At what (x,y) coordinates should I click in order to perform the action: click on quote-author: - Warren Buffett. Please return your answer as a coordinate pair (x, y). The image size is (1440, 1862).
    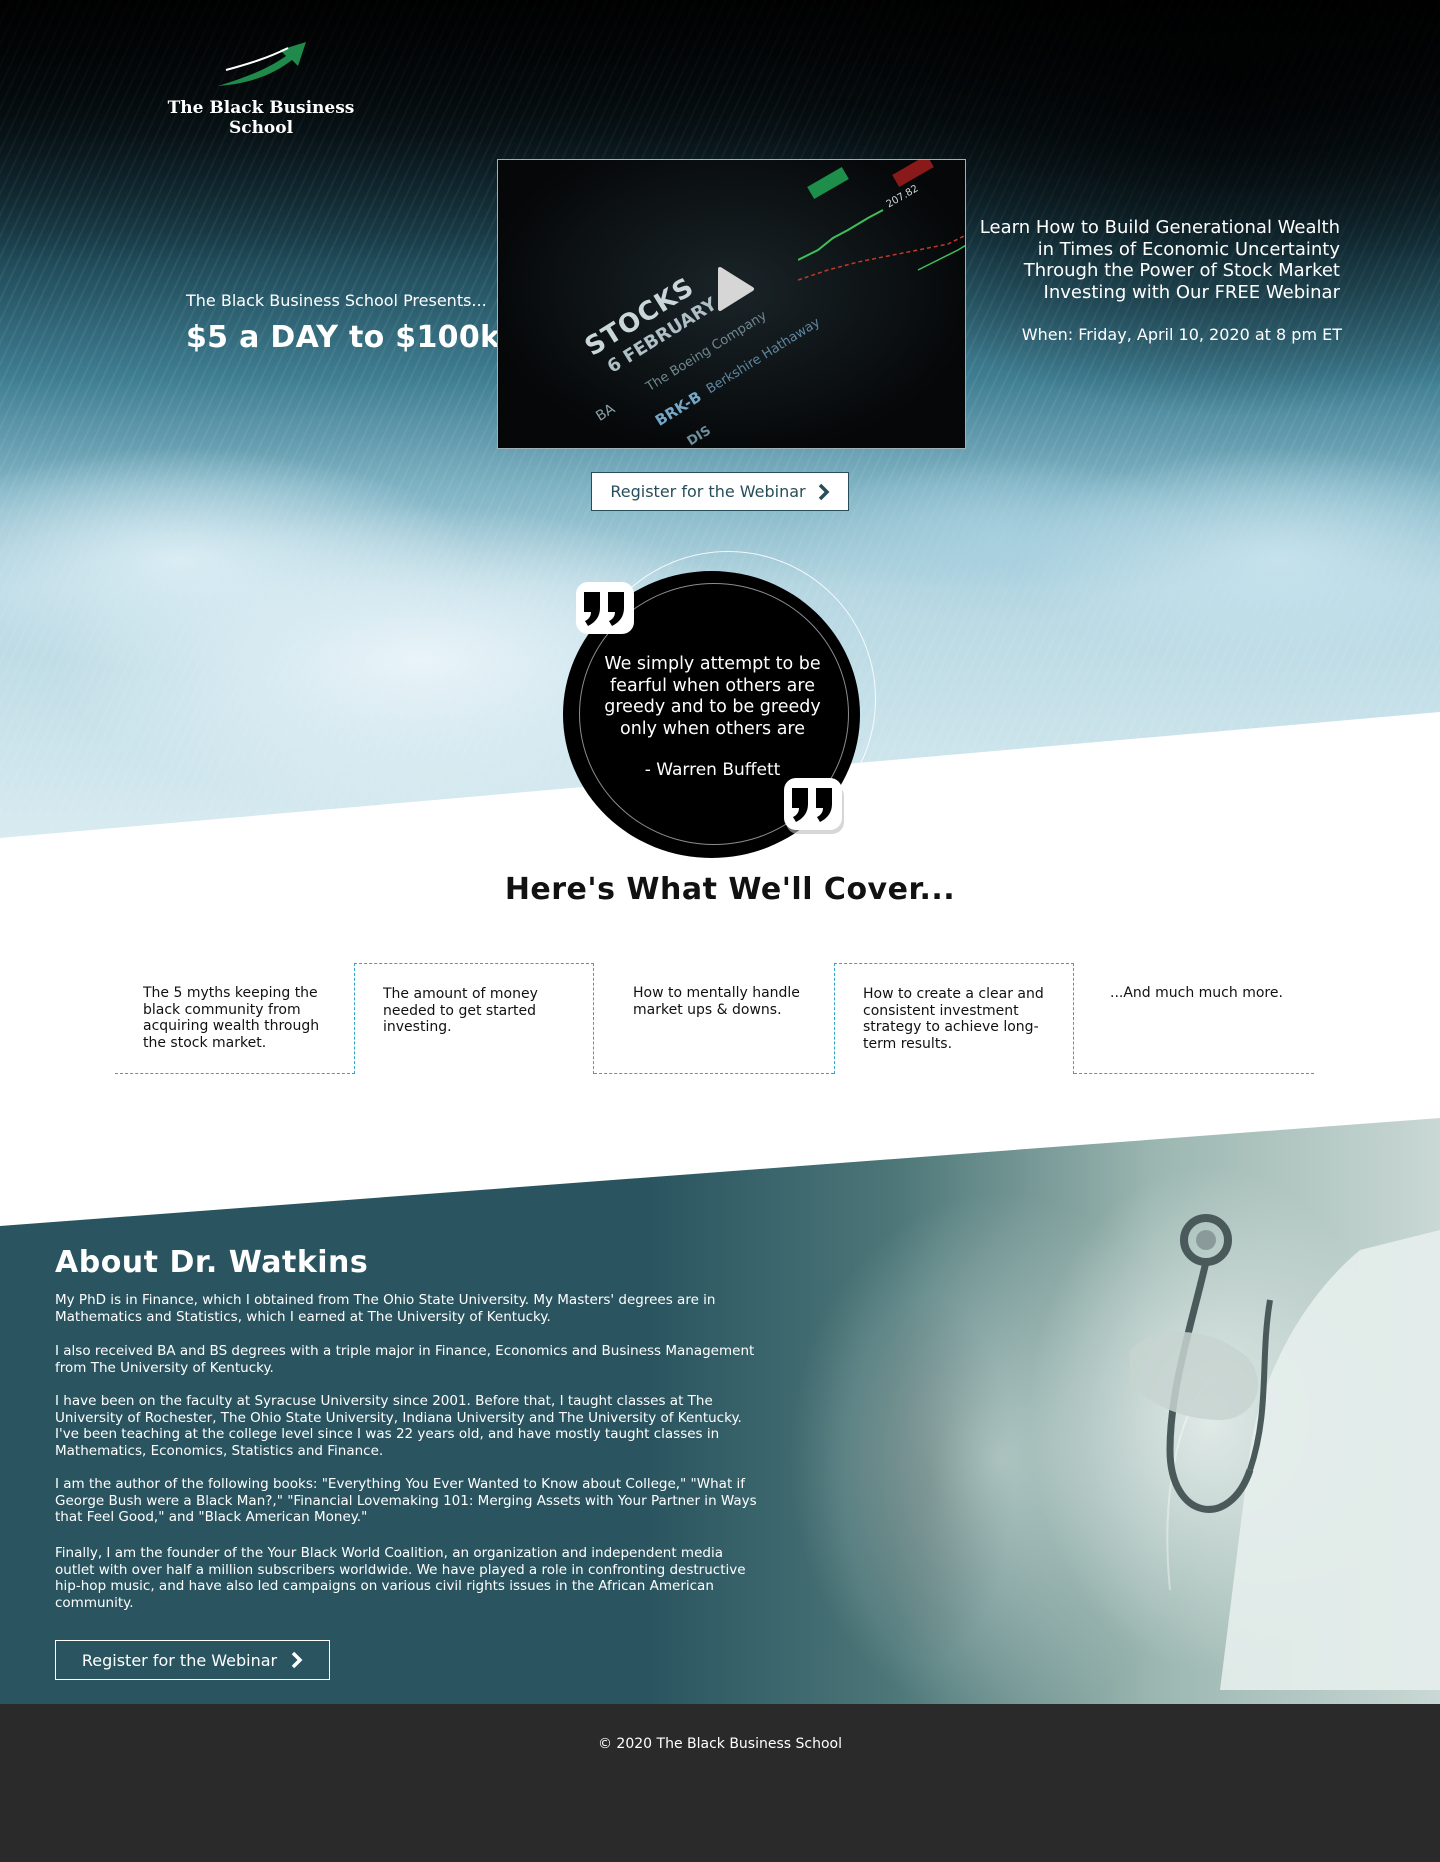
    Looking at the image, I should click on (712, 770).